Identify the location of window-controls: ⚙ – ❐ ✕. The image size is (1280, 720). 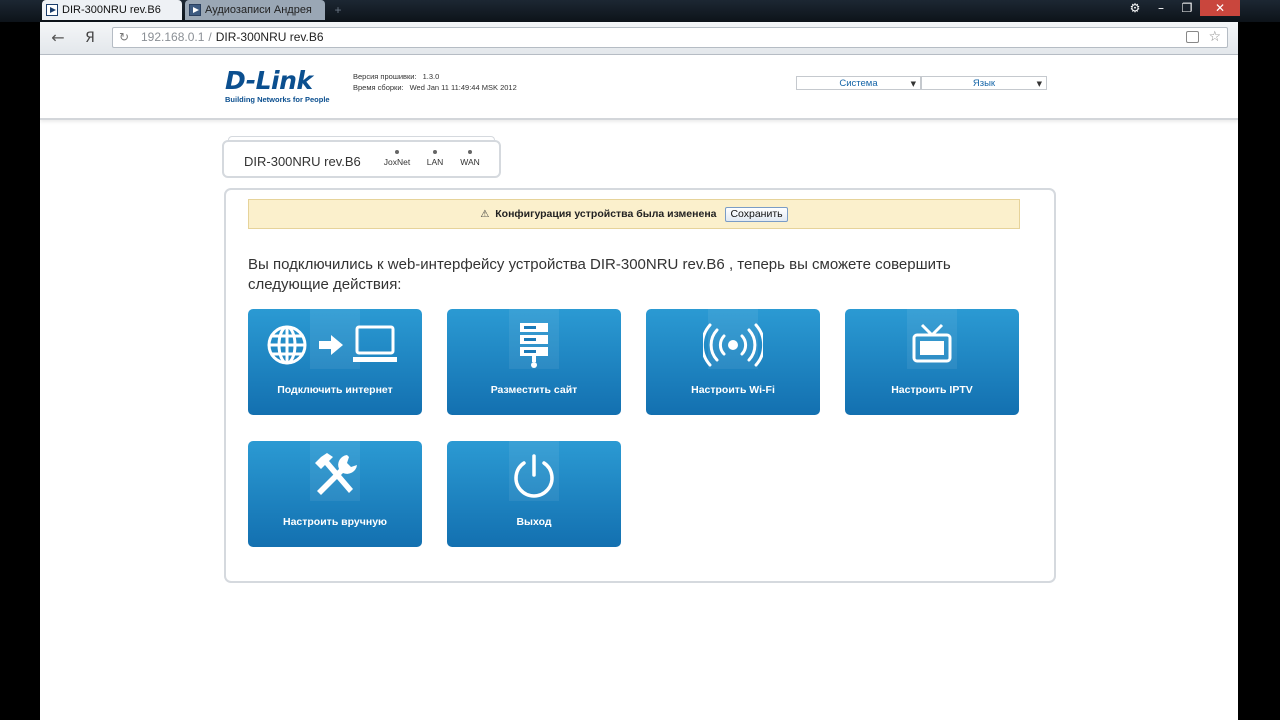
(1181, 9).